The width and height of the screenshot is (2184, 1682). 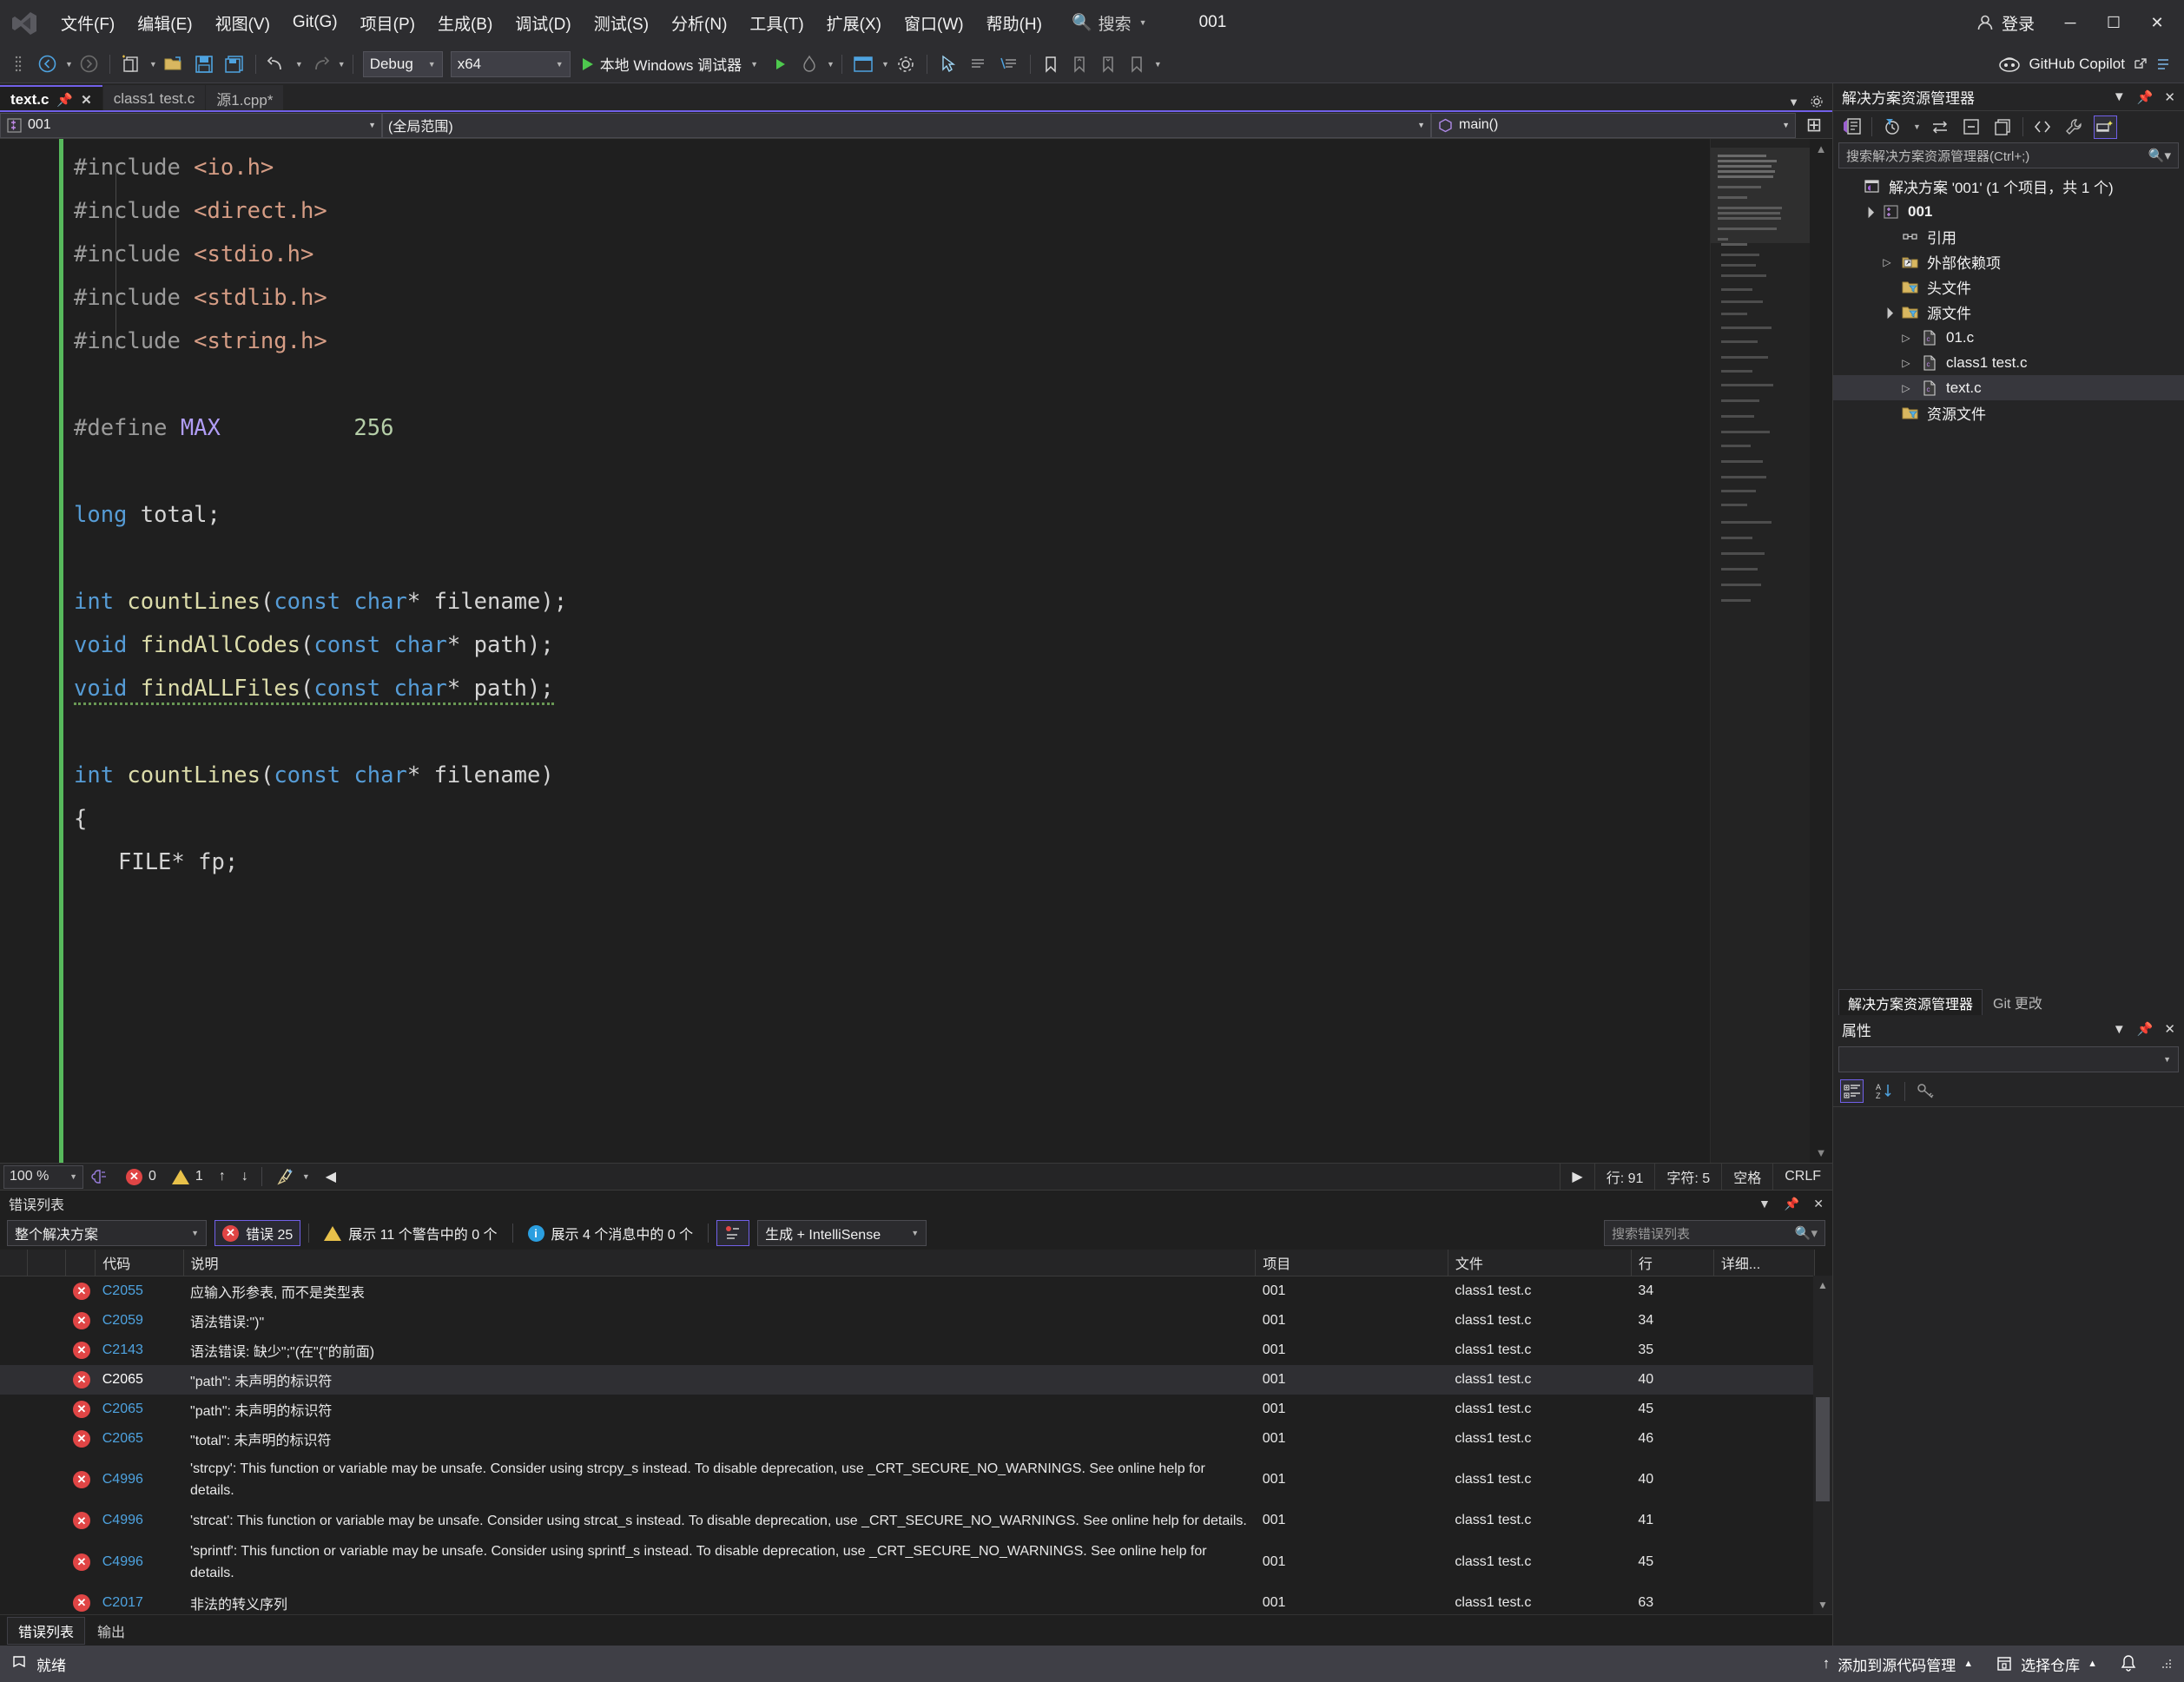 What do you see at coordinates (907, 1321) in the screenshot?
I see `table-row: ✕ C2059 语法错误:")" 001 class1 test.c 34` at bounding box center [907, 1321].